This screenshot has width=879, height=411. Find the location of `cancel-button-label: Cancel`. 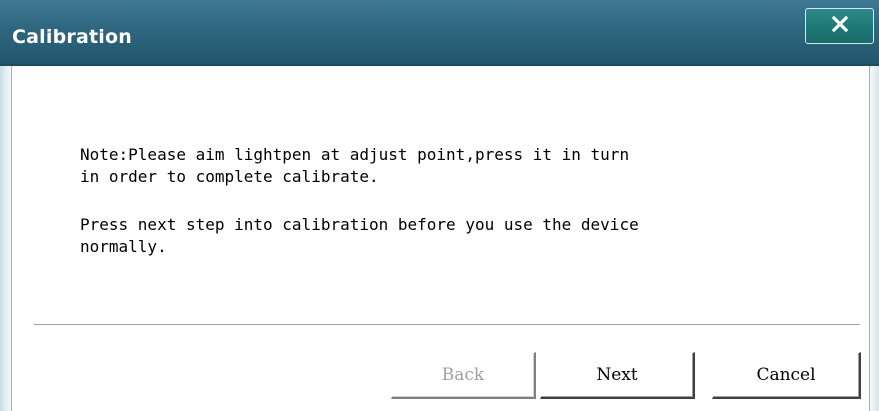

cancel-button-label: Cancel is located at coordinates (786, 375).